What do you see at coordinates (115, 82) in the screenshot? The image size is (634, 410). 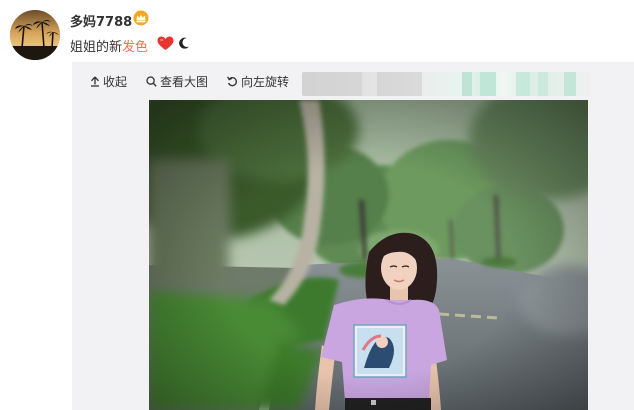 I see `collapse-label: 收起` at bounding box center [115, 82].